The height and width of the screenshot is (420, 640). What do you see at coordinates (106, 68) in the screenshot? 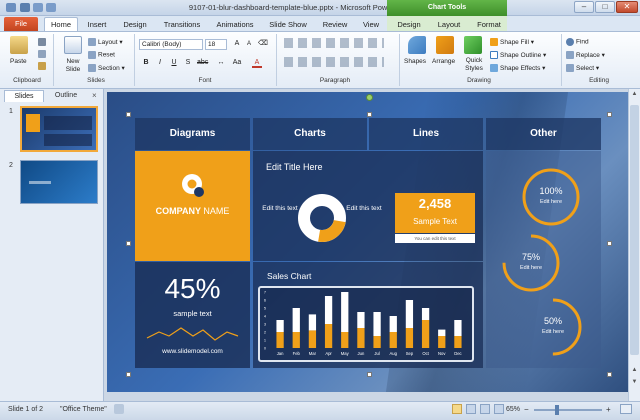
I see `section-button: Section ▾` at bounding box center [106, 68].